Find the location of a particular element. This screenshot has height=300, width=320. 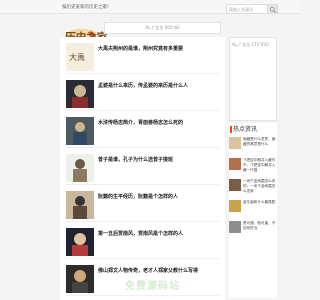

hot-news-item: 金牛眉和什么最属配 is located at coordinates (253, 207).